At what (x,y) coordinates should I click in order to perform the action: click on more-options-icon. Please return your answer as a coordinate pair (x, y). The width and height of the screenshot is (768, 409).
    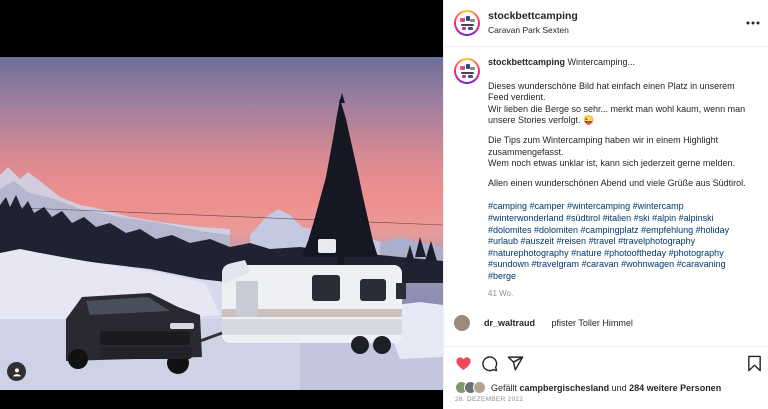
    Looking at the image, I should click on (753, 23).